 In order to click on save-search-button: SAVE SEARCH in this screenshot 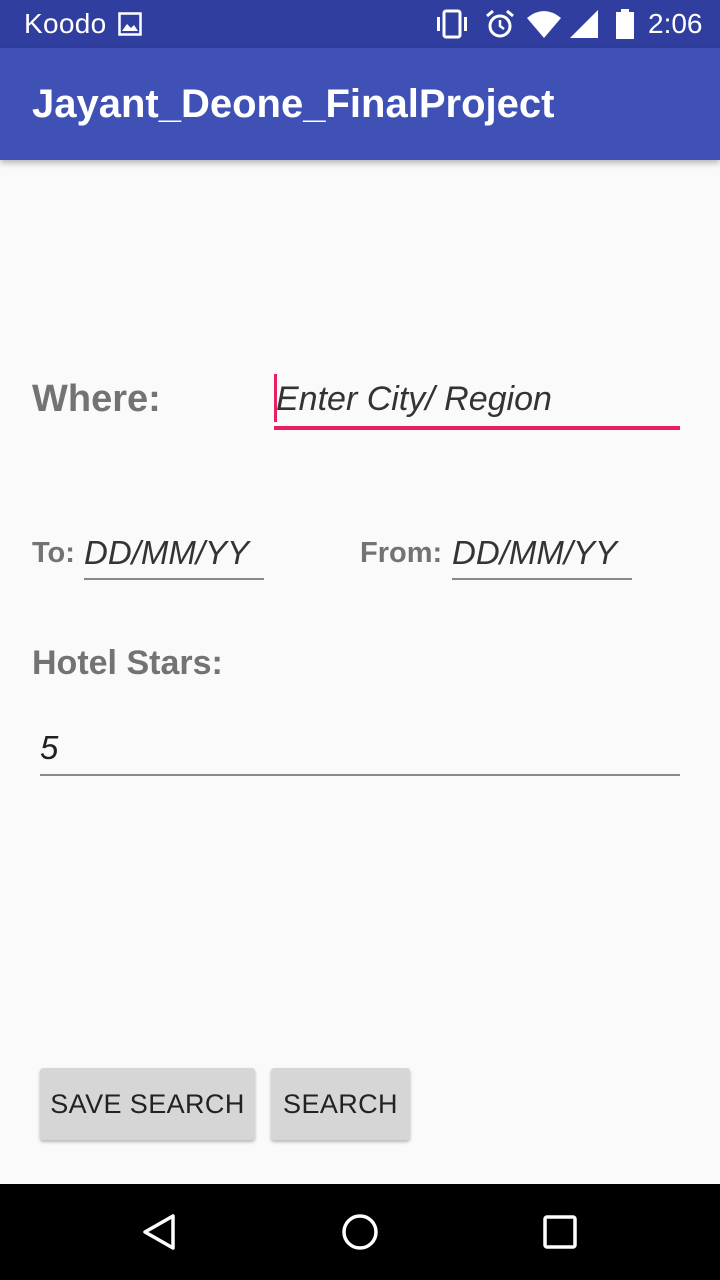, I will do `click(147, 1104)`.